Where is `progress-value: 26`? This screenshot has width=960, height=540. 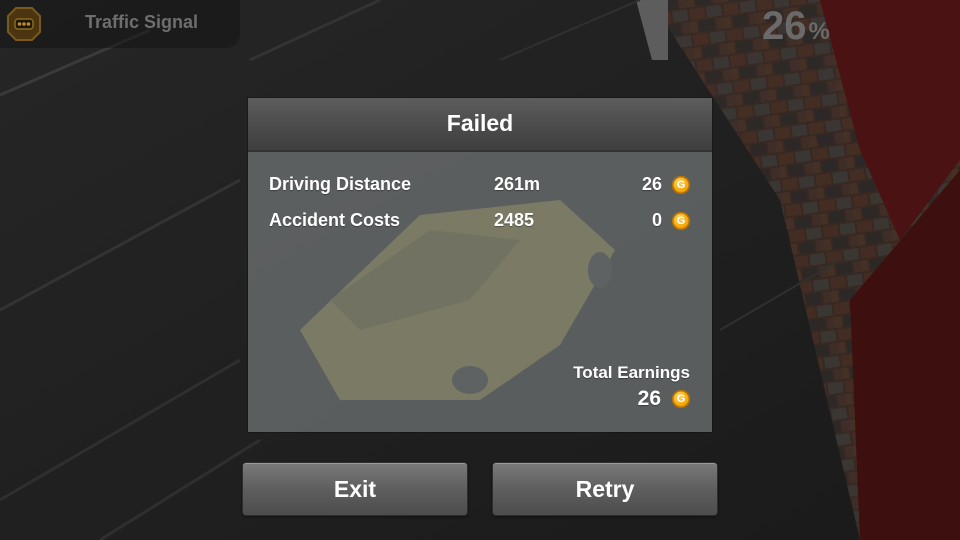 progress-value: 26 is located at coordinates (784, 26).